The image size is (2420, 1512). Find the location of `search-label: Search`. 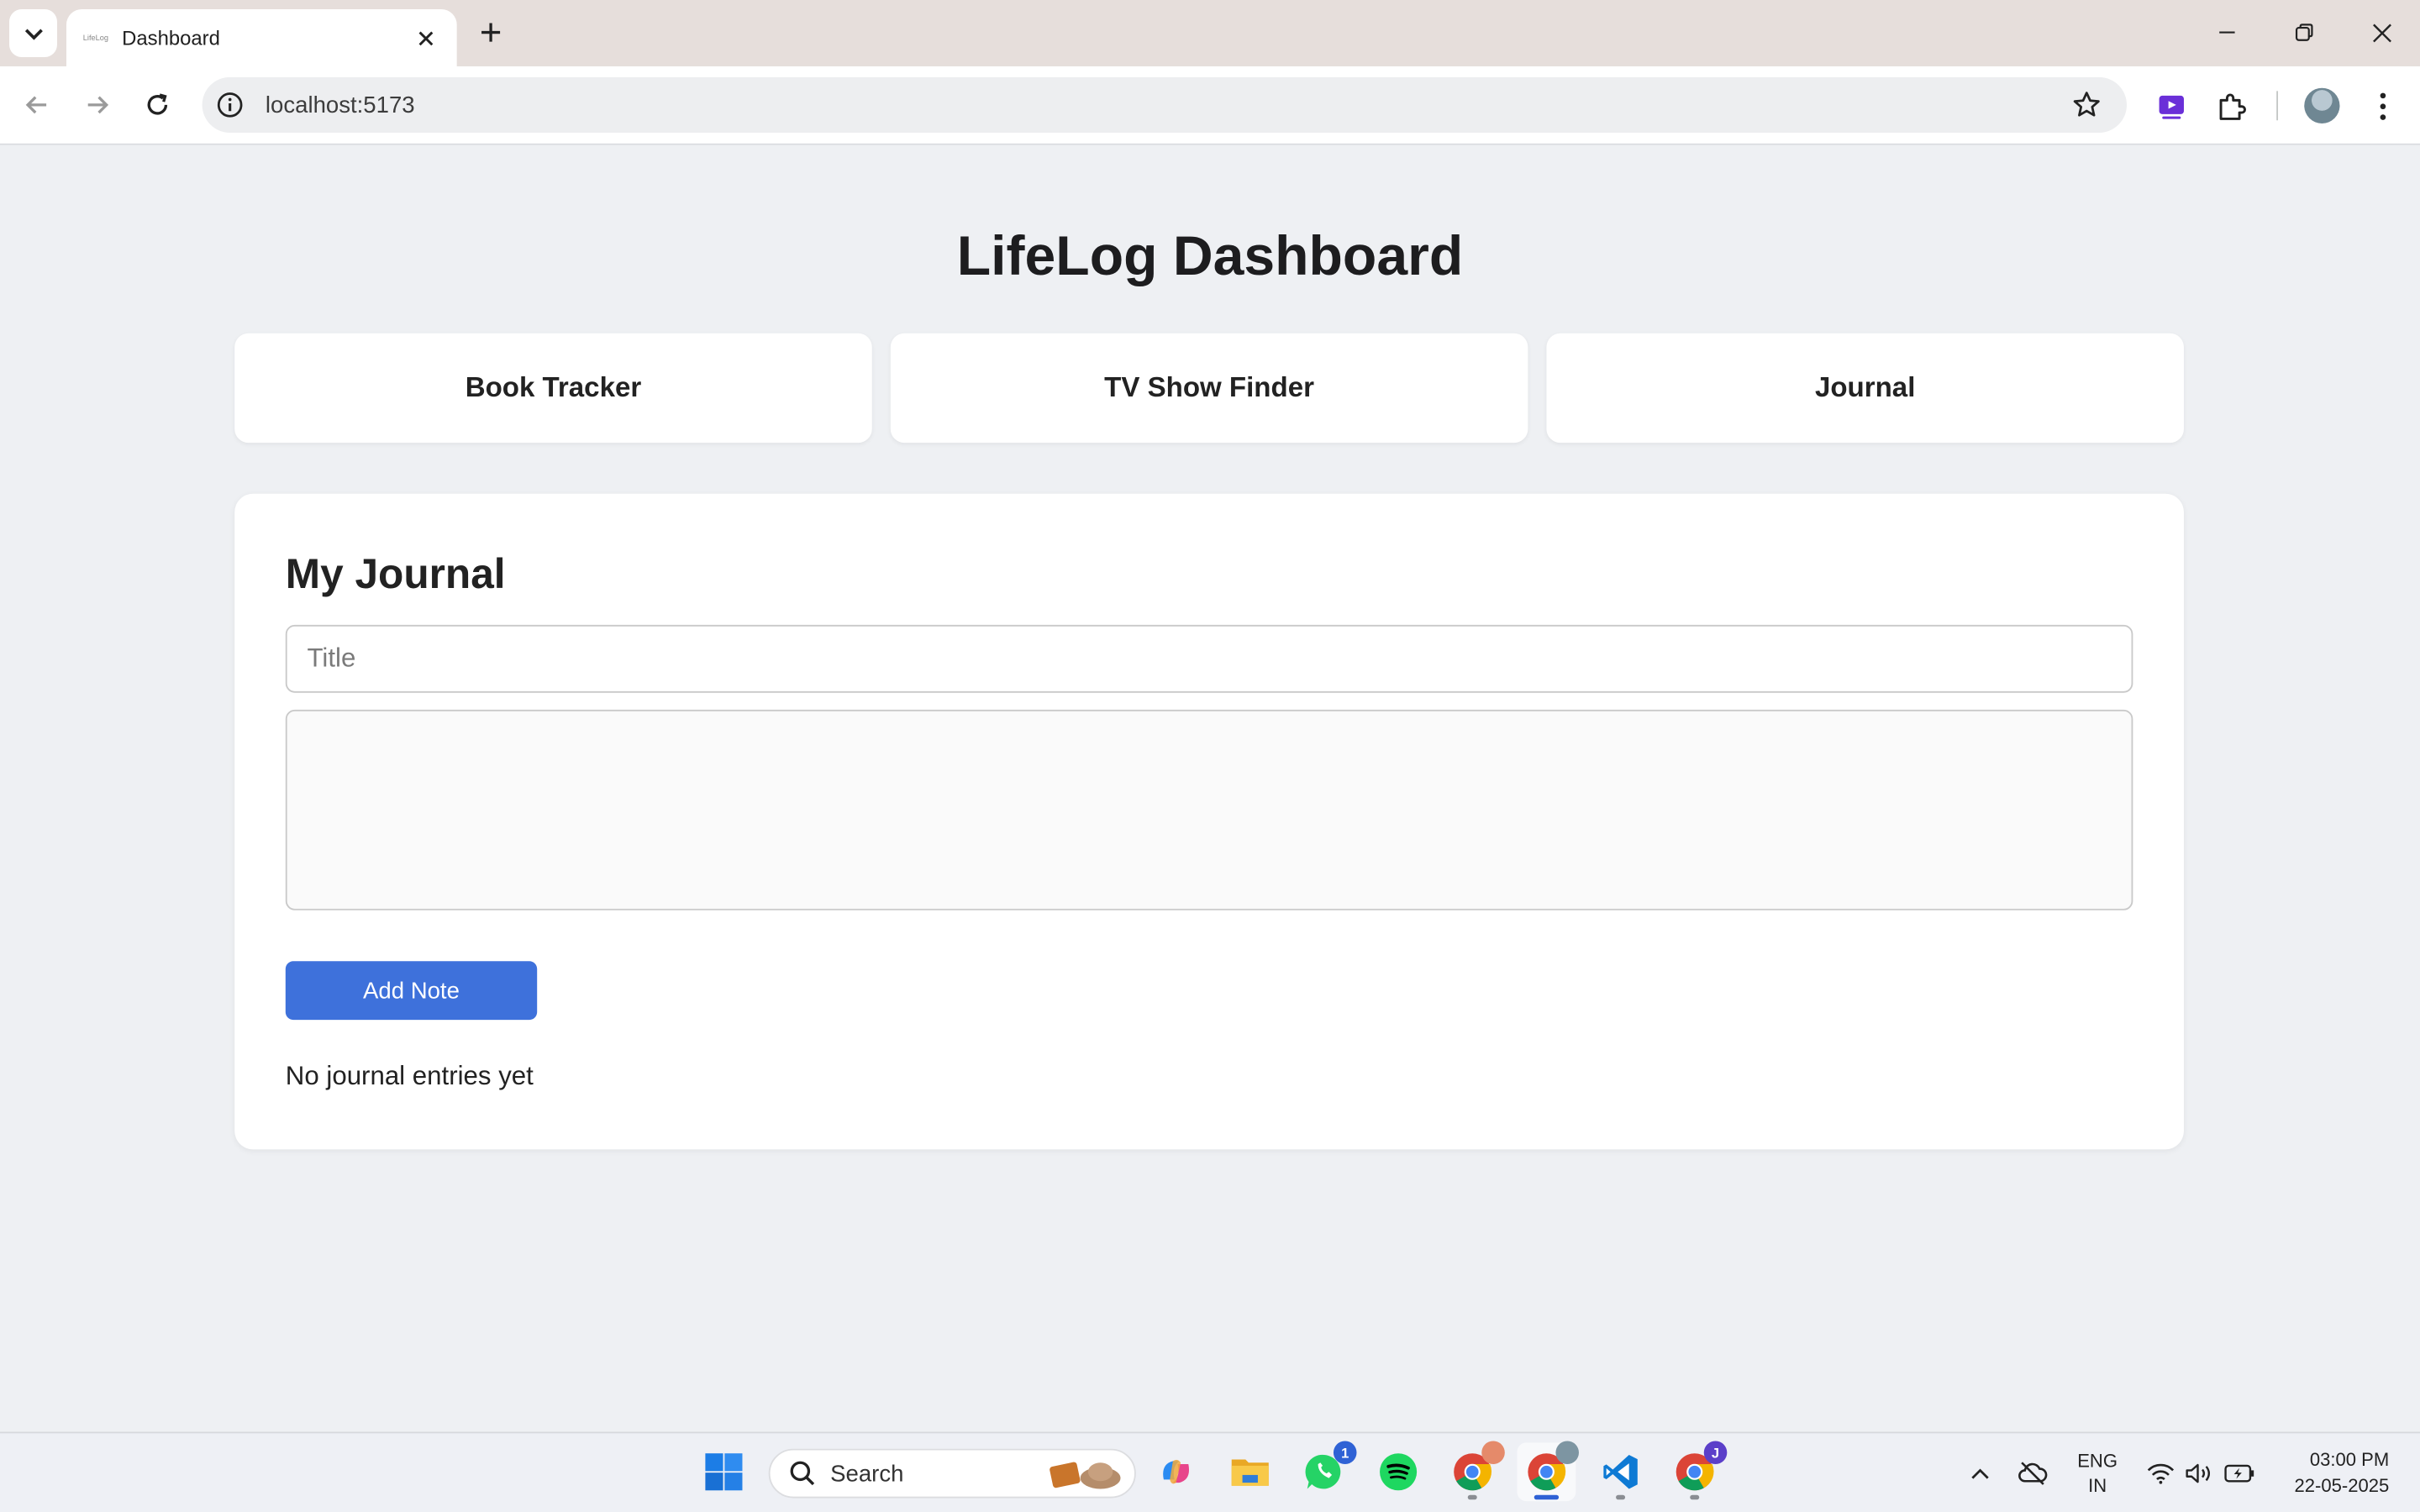

search-label: Search is located at coordinates (867, 1473).